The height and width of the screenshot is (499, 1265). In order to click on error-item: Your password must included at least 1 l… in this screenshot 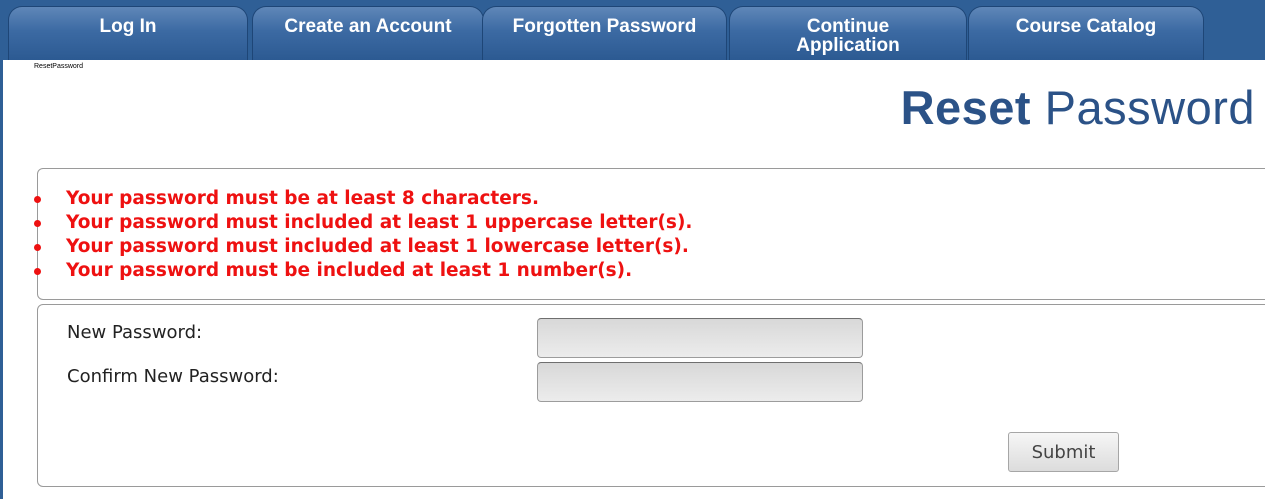, I will do `click(362, 247)`.